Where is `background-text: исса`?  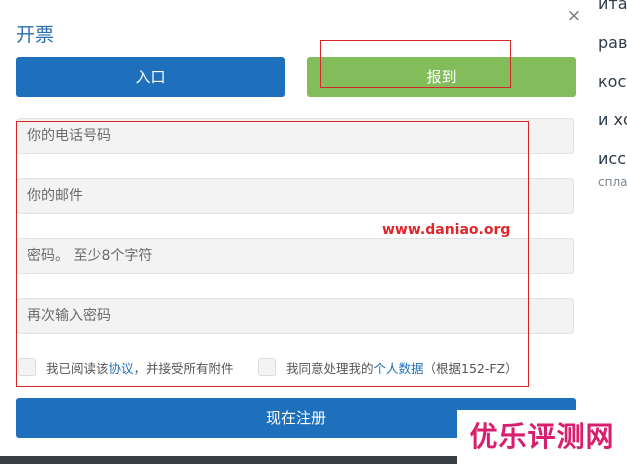 background-text: исса is located at coordinates (612, 158).